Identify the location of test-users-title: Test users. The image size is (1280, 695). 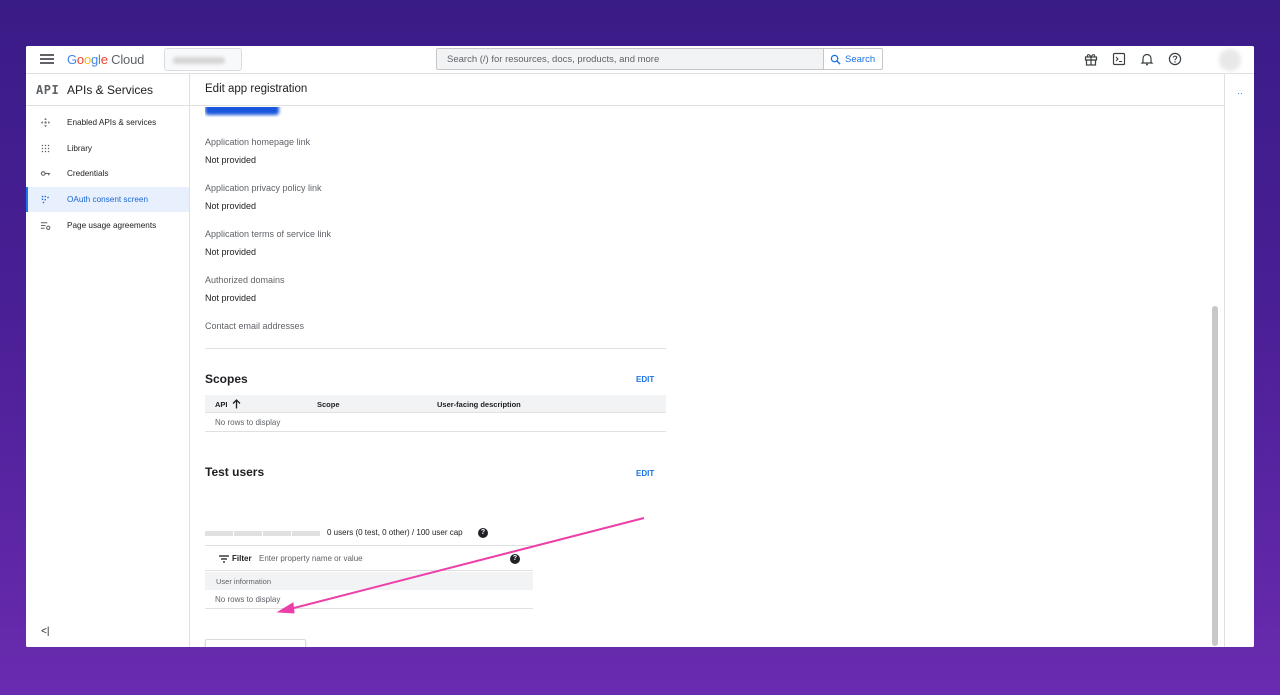
(235, 472).